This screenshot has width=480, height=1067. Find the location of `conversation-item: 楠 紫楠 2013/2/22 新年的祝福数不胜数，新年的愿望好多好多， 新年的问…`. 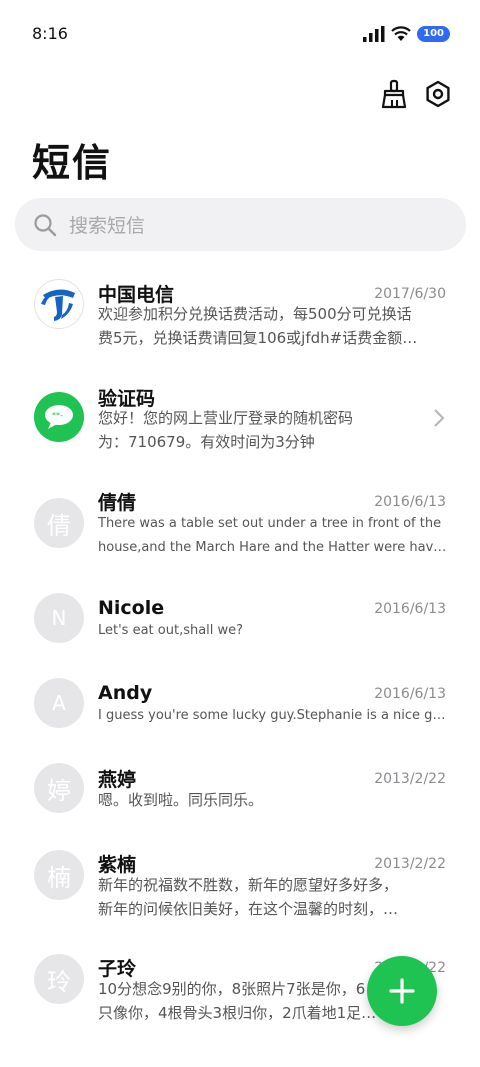

conversation-item: 楠 紫楠 2013/2/22 新年的祝福数不胜数，新年的愿望好多好多， 新年的问… is located at coordinates (240, 893).